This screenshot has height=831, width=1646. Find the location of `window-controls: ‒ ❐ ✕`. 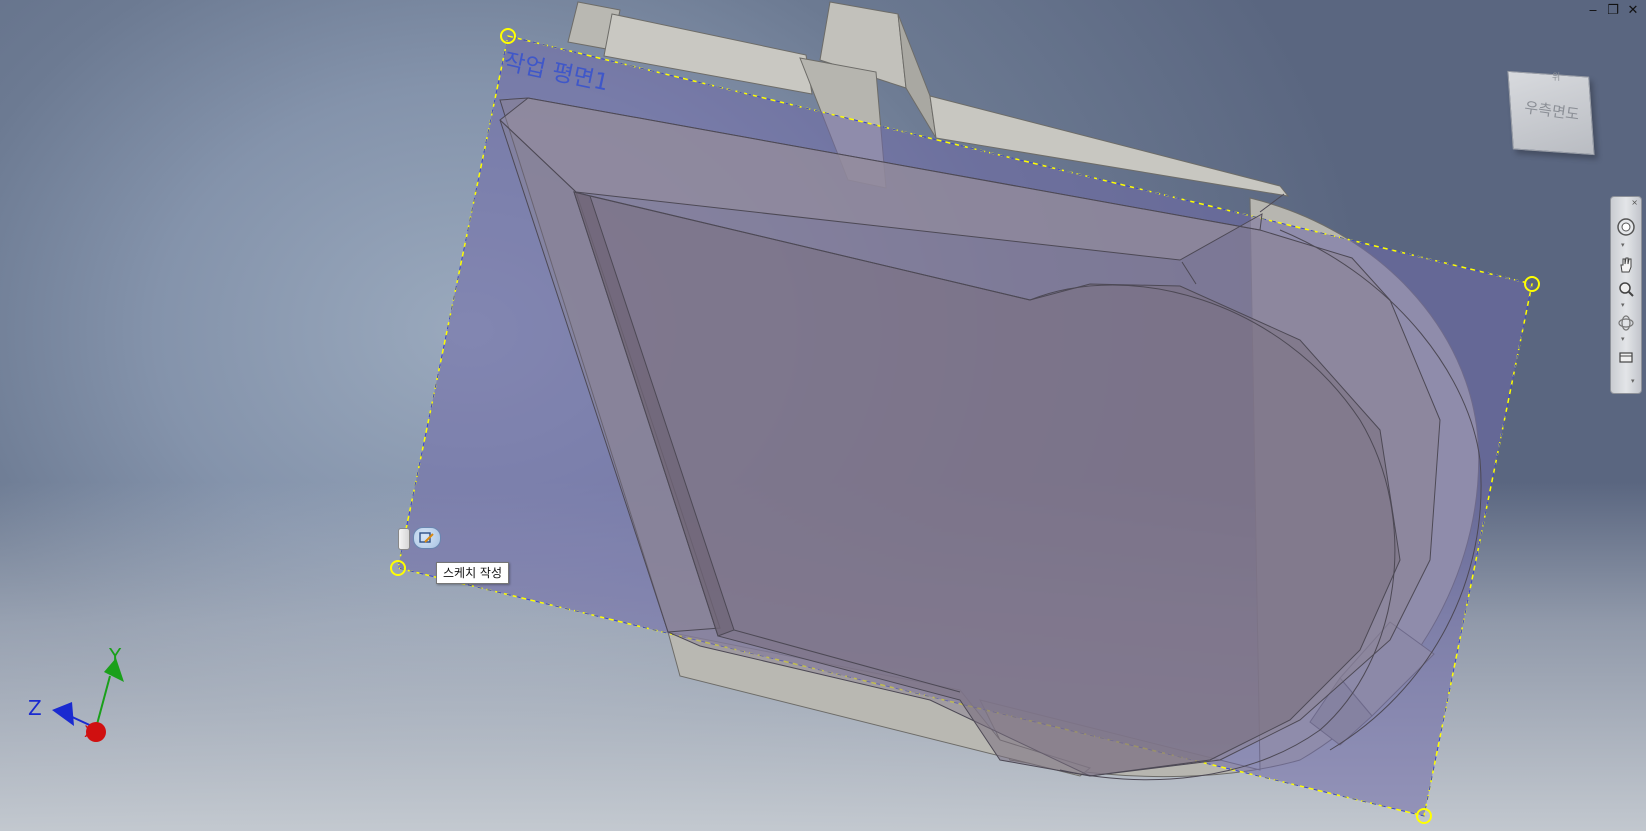

window-controls: ‒ ❐ ✕ is located at coordinates (1613, 11).